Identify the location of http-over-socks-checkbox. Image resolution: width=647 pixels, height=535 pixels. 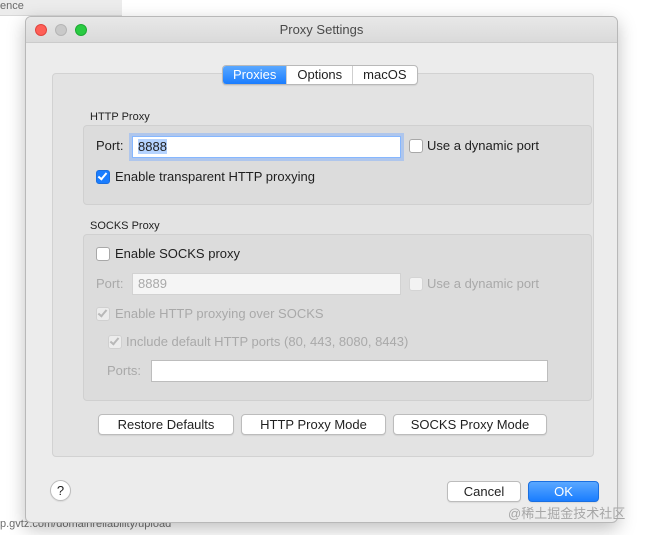
(103, 314).